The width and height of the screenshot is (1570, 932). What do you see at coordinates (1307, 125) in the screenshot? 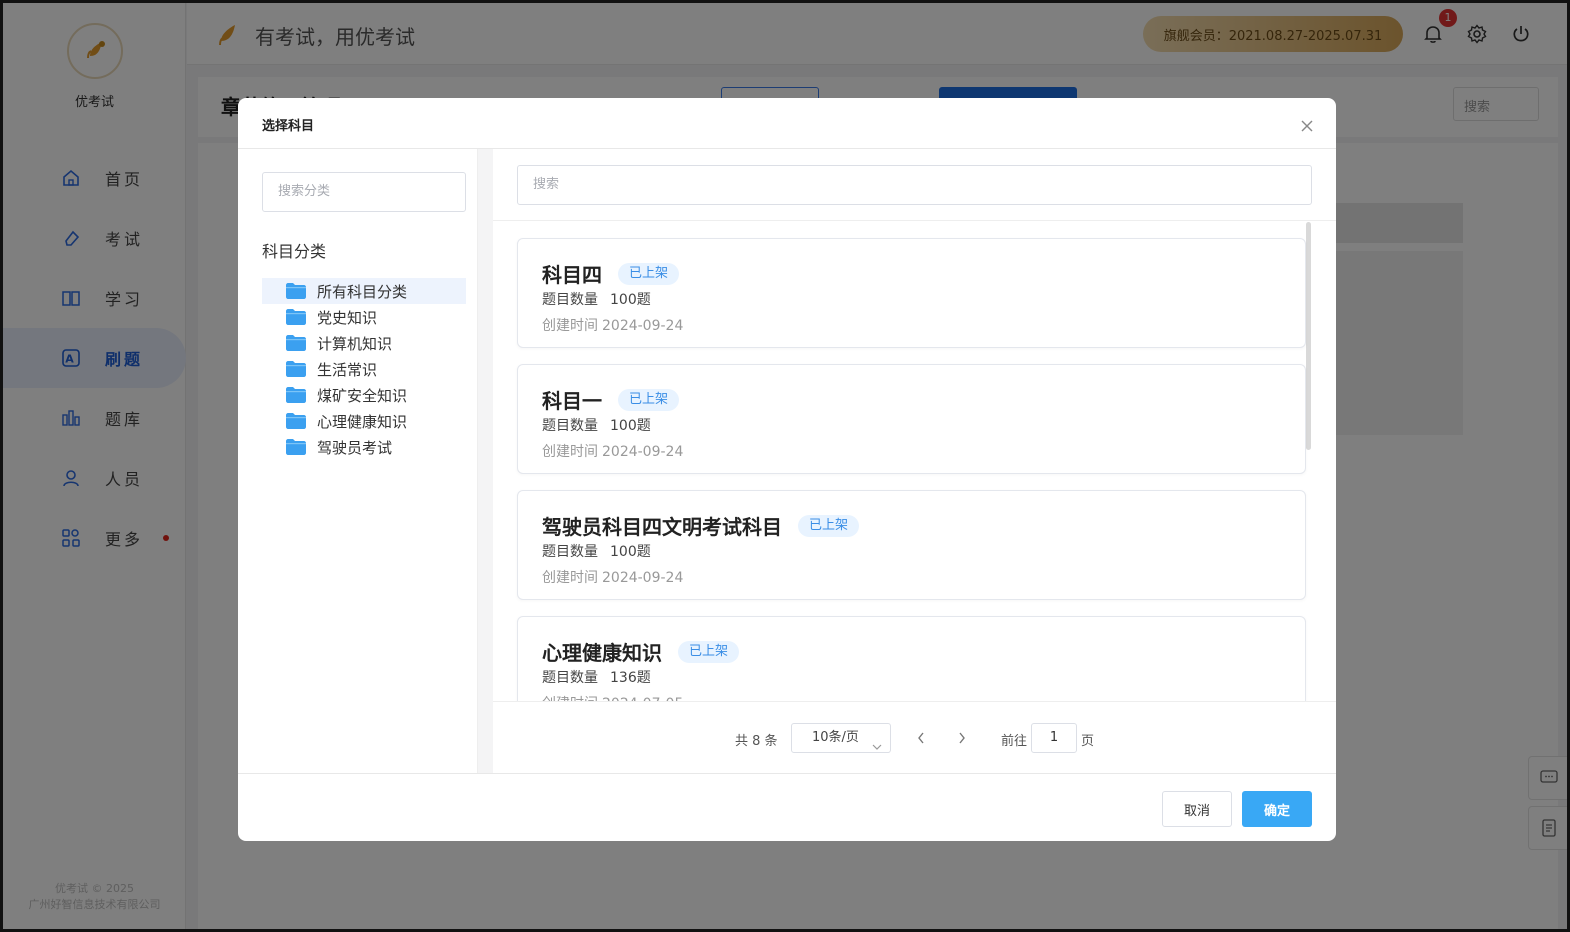
I see `close-icon` at bounding box center [1307, 125].